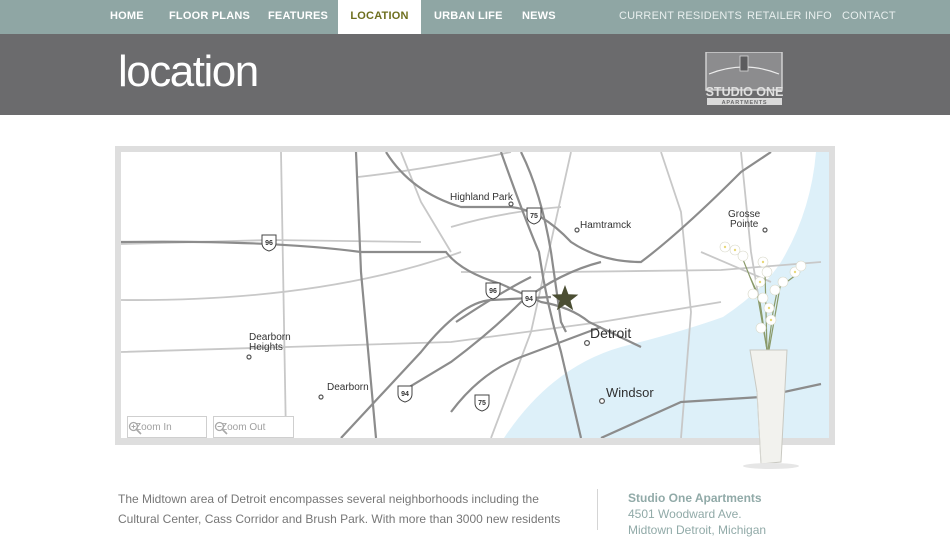 The height and width of the screenshot is (538, 950). Describe the element at coordinates (127, 17) in the screenshot. I see `nav-home: HOME` at that location.